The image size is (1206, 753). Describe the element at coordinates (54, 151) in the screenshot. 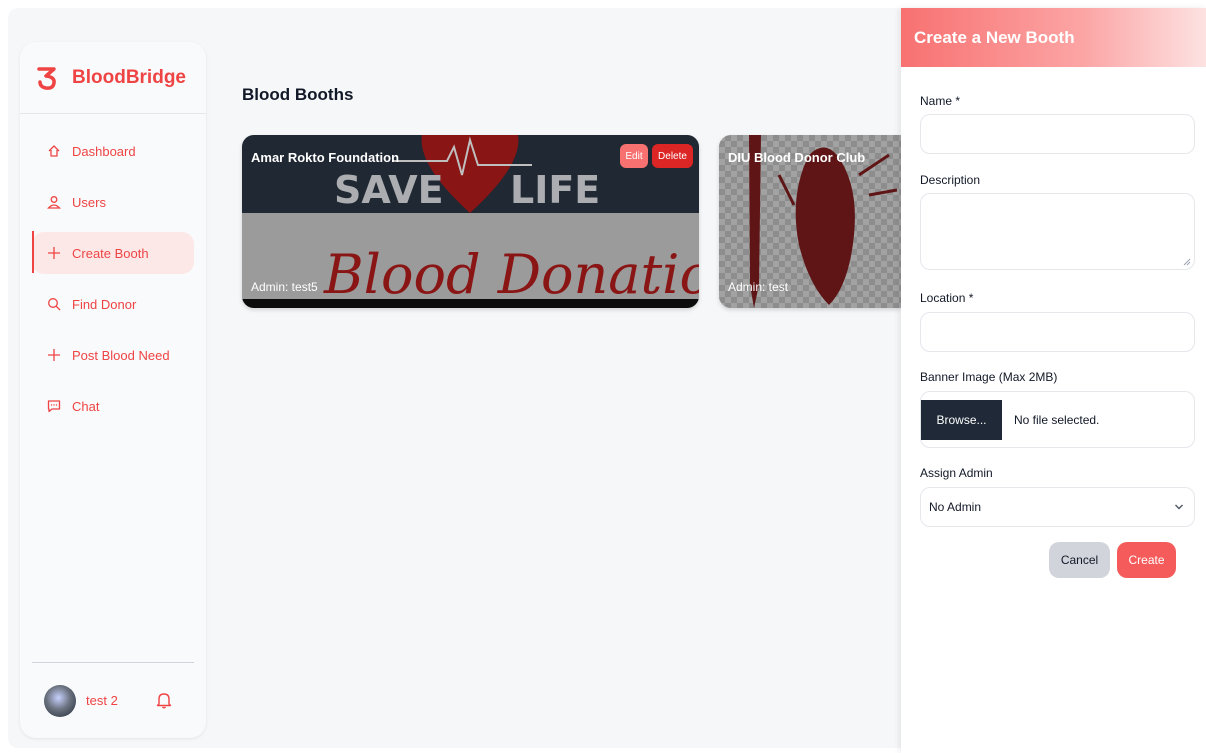

I see `home-icon` at that location.